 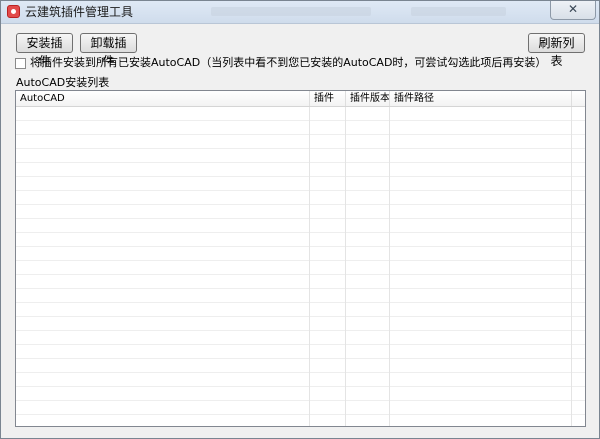 I want to click on install-all-checkbox, so click(x=20, y=63).